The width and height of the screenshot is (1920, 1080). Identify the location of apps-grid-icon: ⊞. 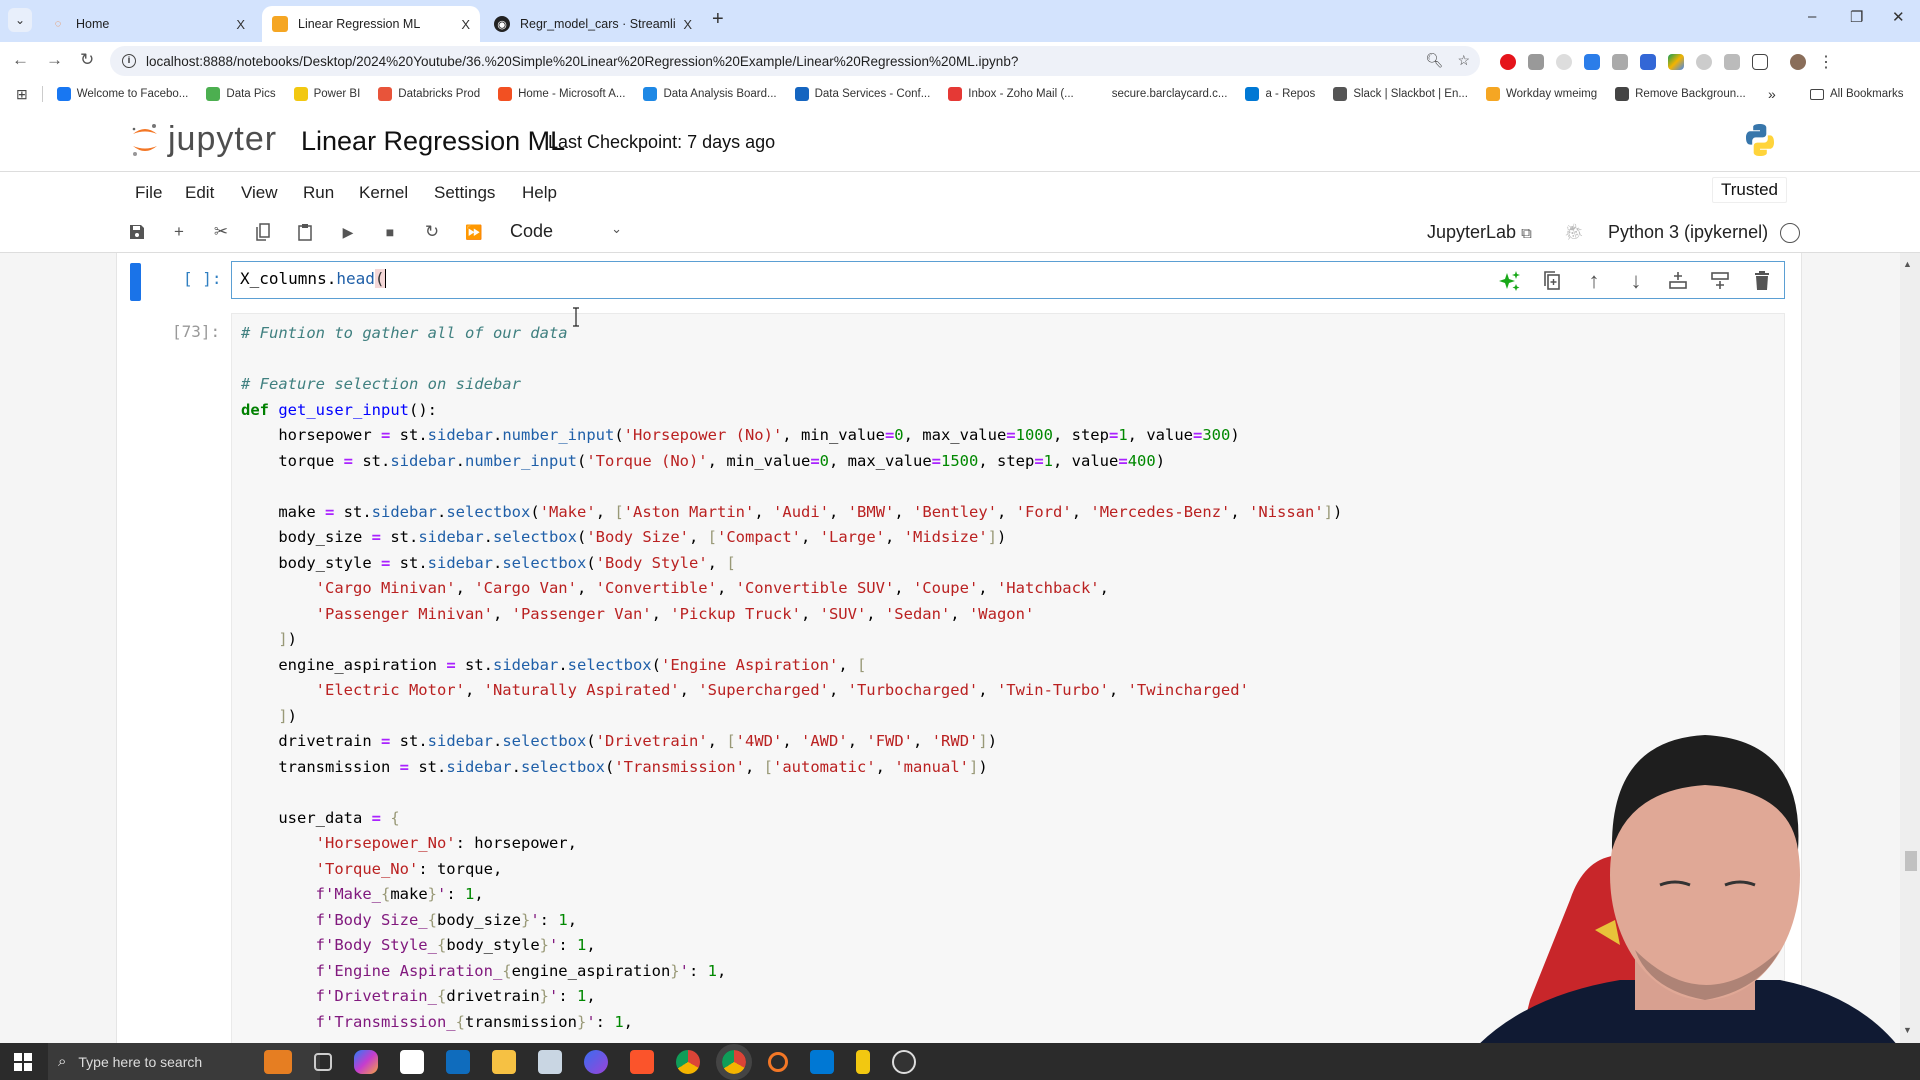
(22, 94).